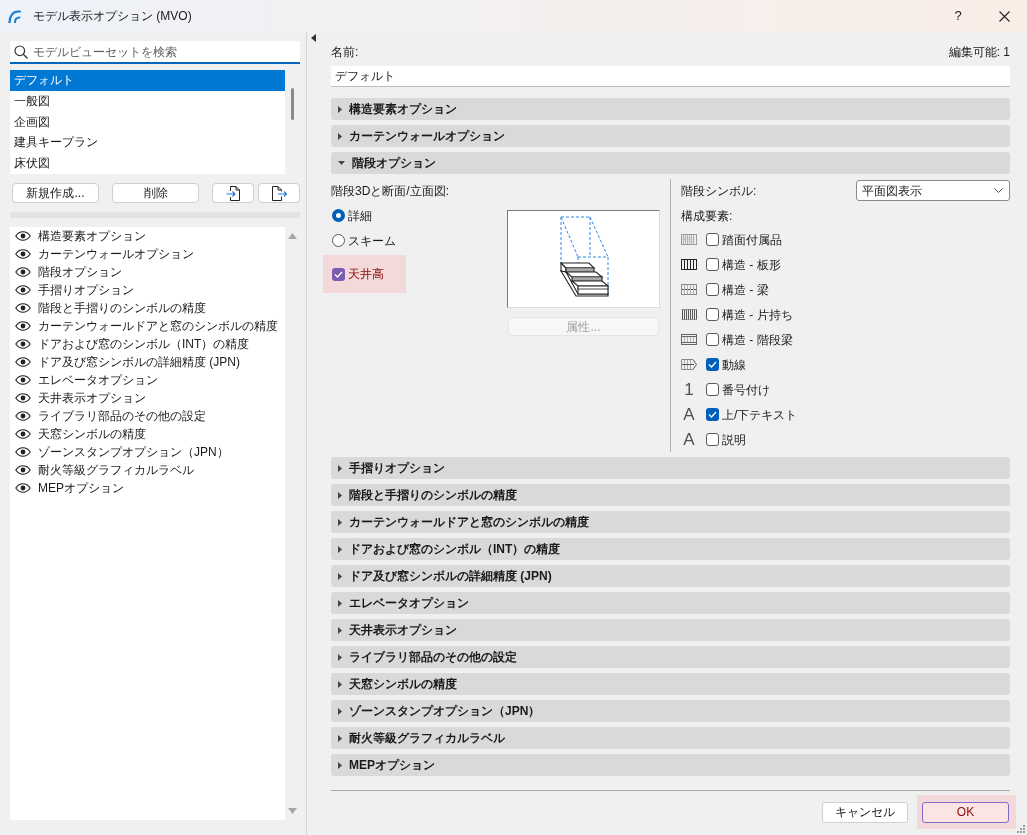 The image size is (1027, 835). I want to click on dialog-button: キャンセル, so click(865, 812).